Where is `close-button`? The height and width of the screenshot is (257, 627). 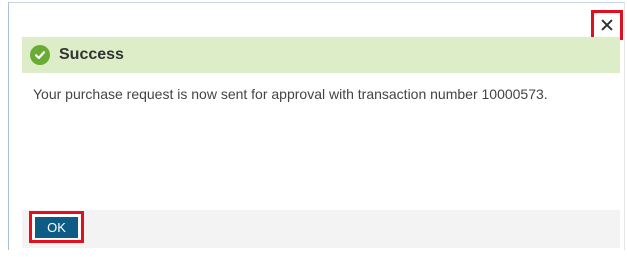 close-button is located at coordinates (607, 25).